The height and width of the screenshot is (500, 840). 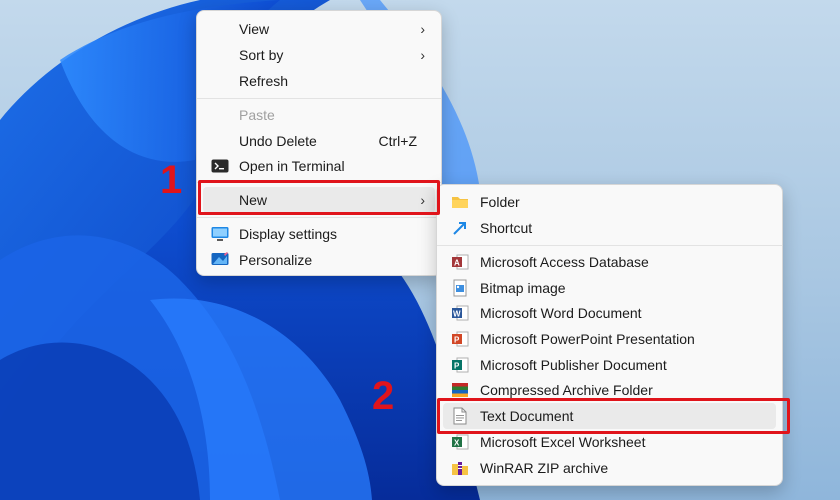 What do you see at coordinates (561, 313) in the screenshot?
I see `menu-item-label: Microsoft Word Document` at bounding box center [561, 313].